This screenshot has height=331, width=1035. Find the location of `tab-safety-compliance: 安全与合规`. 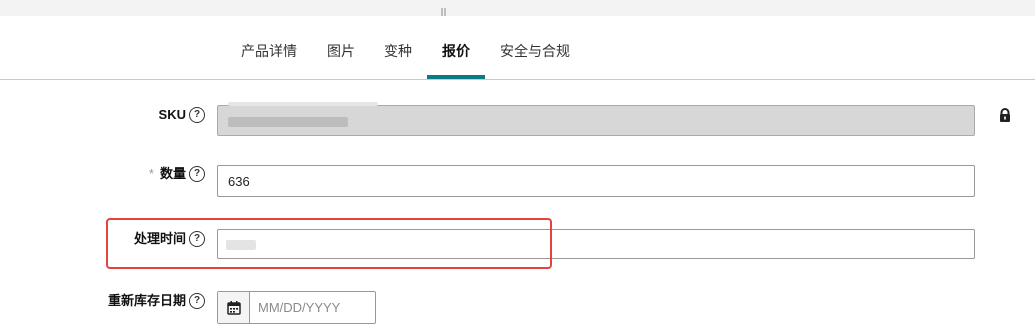

tab-safety-compliance: 安全与合规 is located at coordinates (535, 54).